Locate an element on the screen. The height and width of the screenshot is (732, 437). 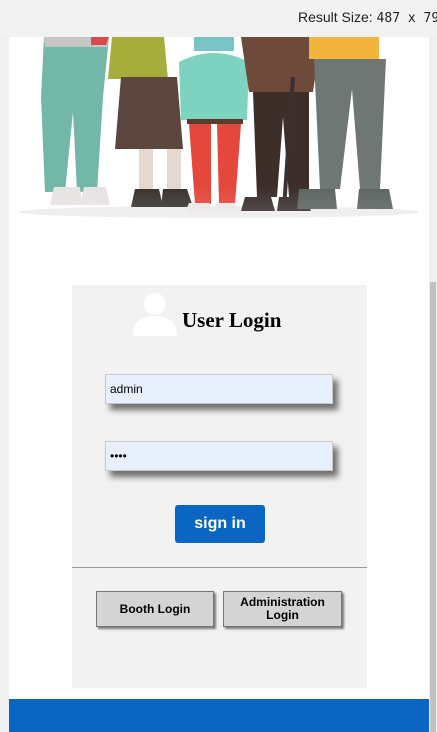
sign-in-label: sign in is located at coordinates (220, 523).